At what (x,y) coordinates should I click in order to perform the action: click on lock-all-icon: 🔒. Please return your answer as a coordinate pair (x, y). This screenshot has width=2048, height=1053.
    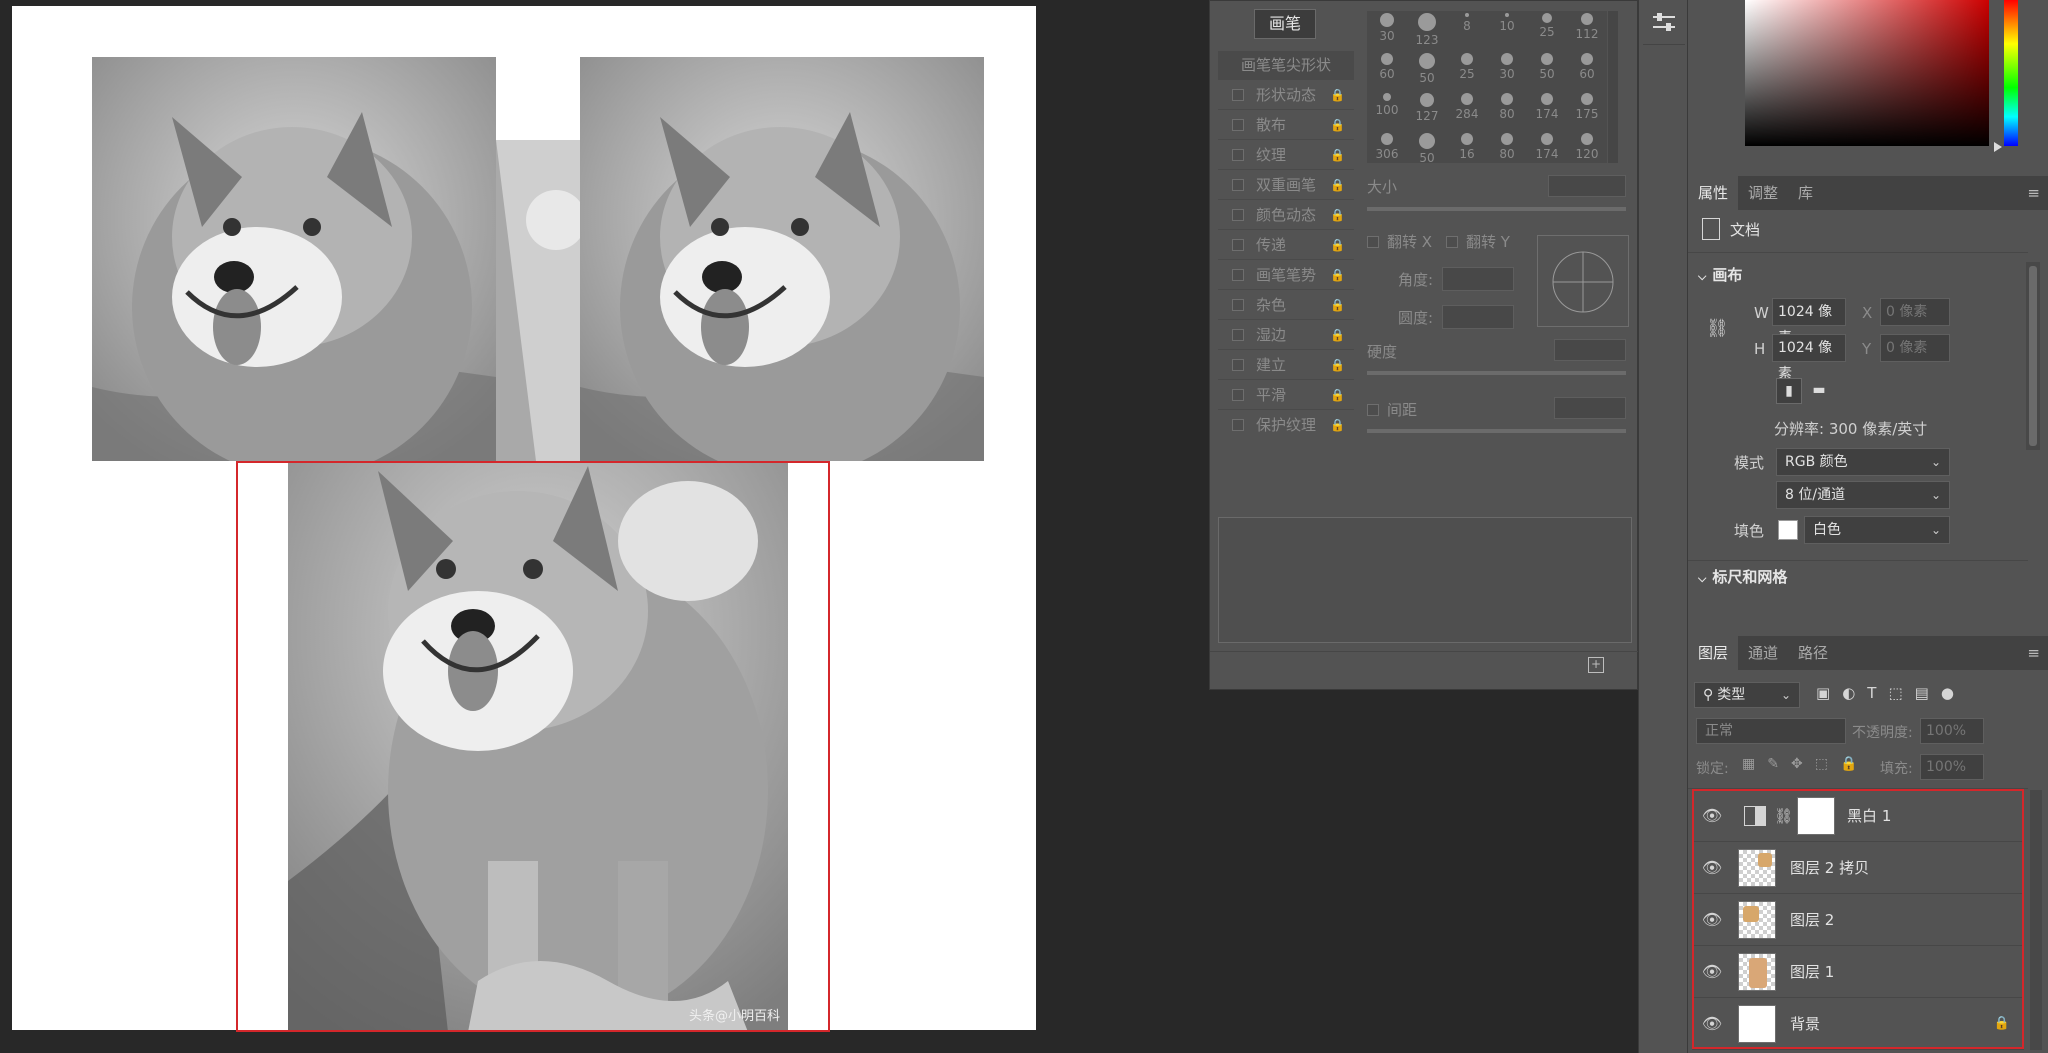
    Looking at the image, I should click on (1848, 764).